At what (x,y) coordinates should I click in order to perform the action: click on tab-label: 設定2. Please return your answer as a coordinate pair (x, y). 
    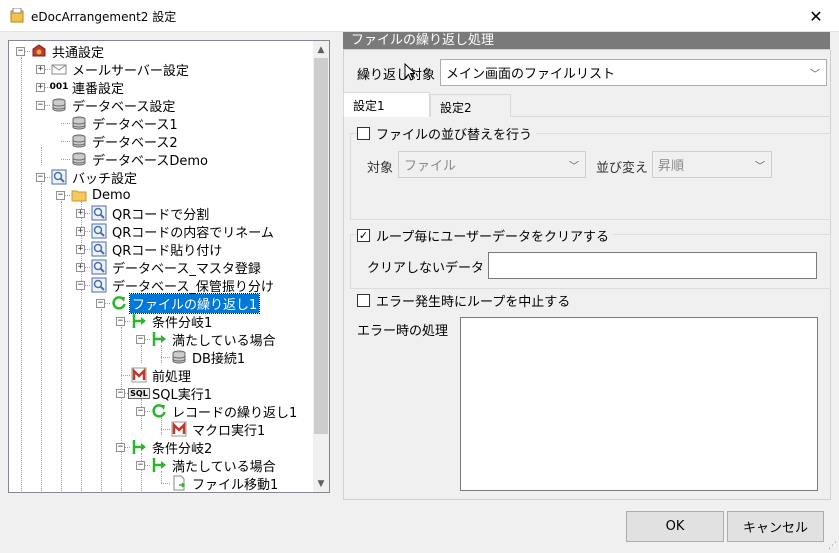
    Looking at the image, I should click on (456, 108).